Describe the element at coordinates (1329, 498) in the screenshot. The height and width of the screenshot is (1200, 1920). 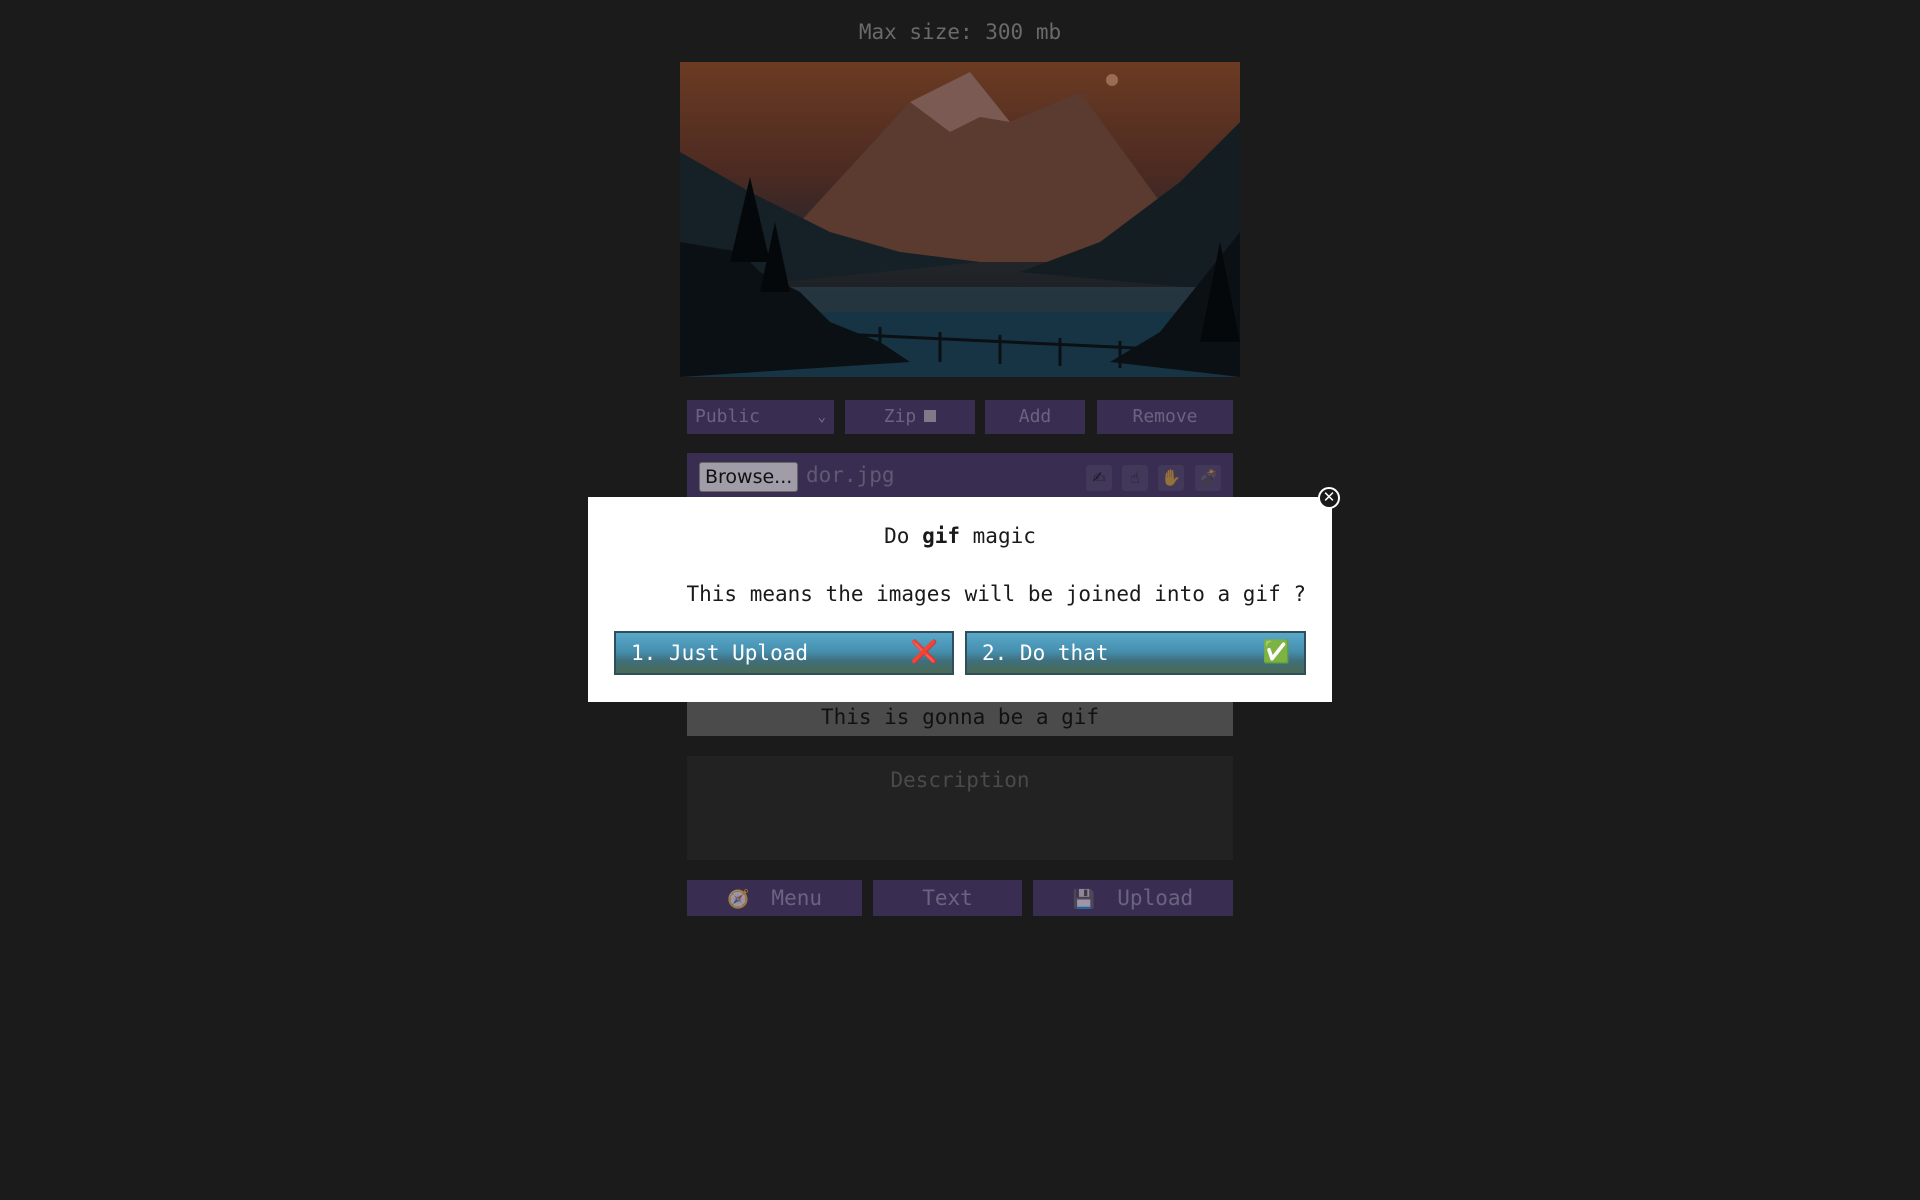
I see `close-icon: ✕` at that location.